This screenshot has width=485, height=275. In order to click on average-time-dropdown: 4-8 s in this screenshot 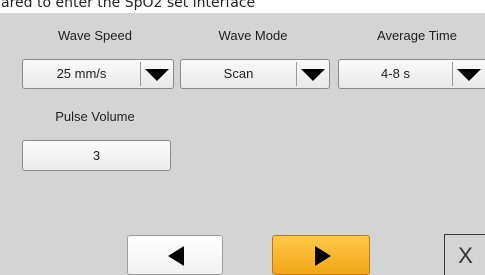, I will do `click(411, 74)`.